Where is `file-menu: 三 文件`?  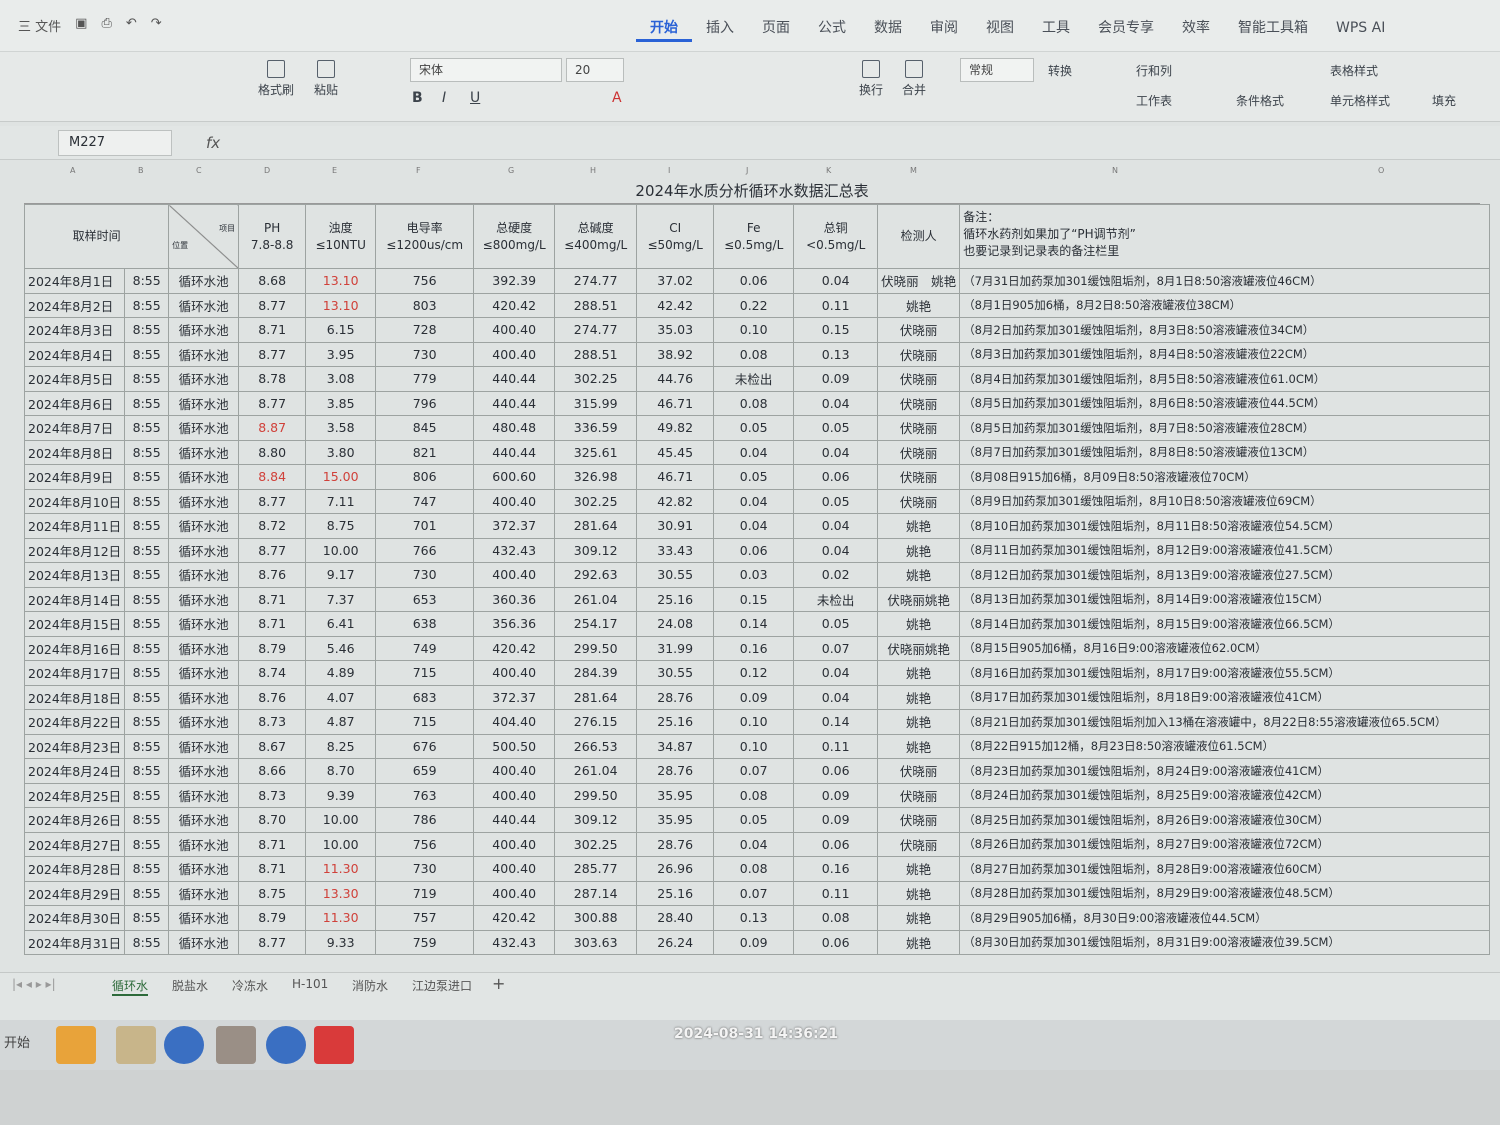
file-menu: 三 文件 is located at coordinates (39, 25).